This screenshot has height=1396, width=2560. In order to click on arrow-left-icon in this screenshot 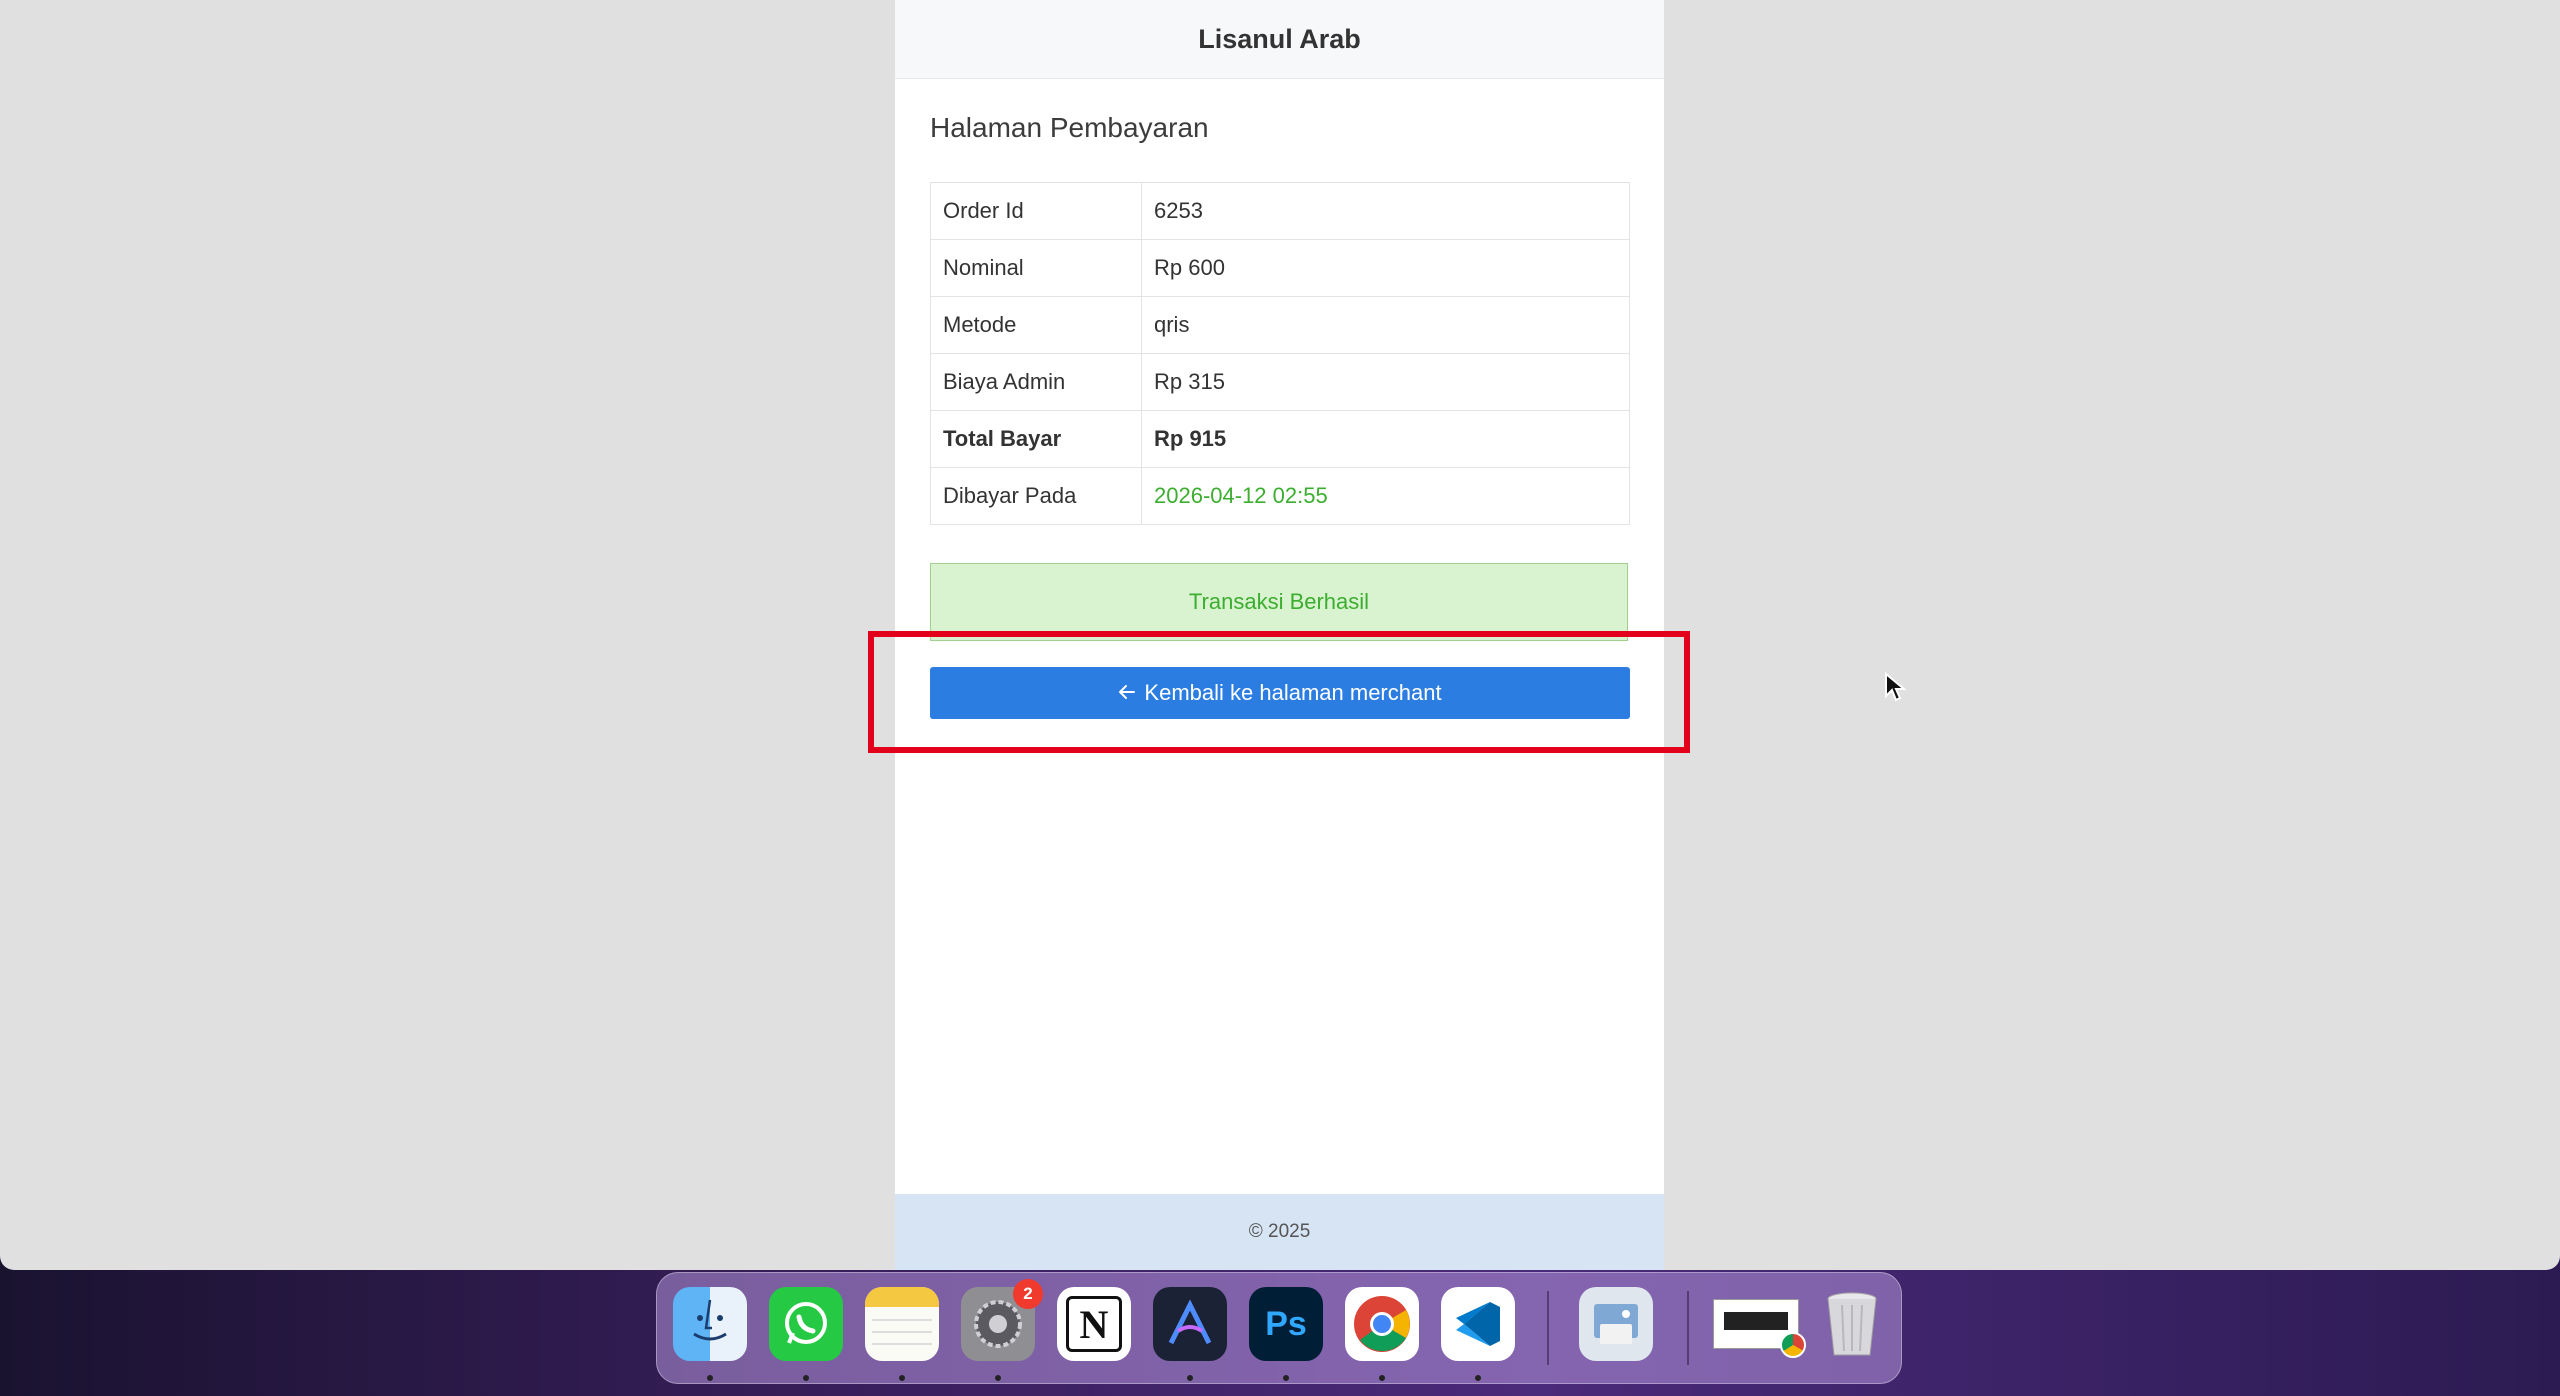, I will do `click(1127, 693)`.